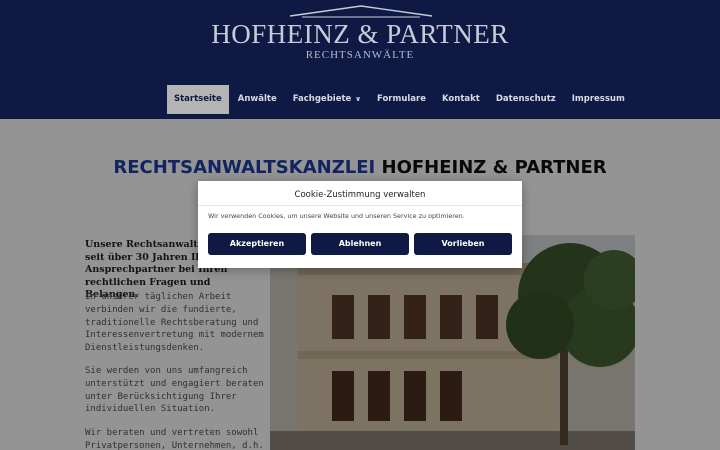 The height and width of the screenshot is (450, 720). I want to click on nav-item-label: Anwälte, so click(257, 99).